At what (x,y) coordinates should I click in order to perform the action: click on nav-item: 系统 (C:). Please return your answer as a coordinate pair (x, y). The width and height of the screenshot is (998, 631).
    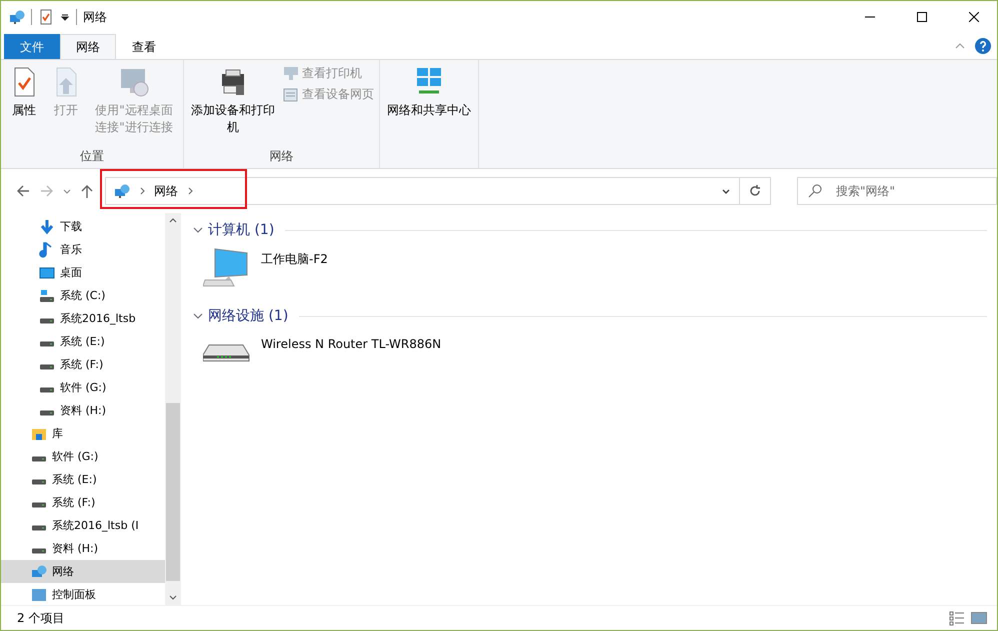
    Looking at the image, I should click on (83, 295).